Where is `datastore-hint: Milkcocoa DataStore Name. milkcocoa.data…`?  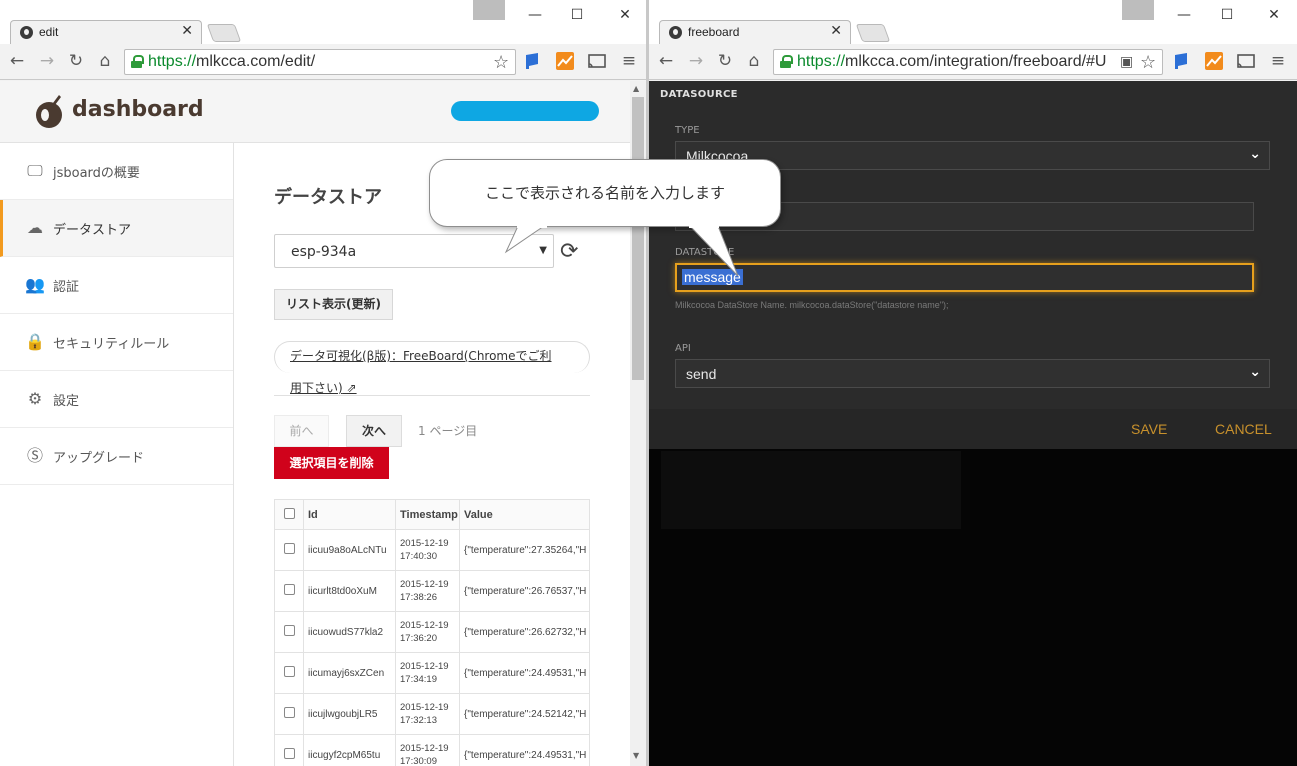 datastore-hint: Milkcocoa DataStore Name. milkcocoa.data… is located at coordinates (812, 305).